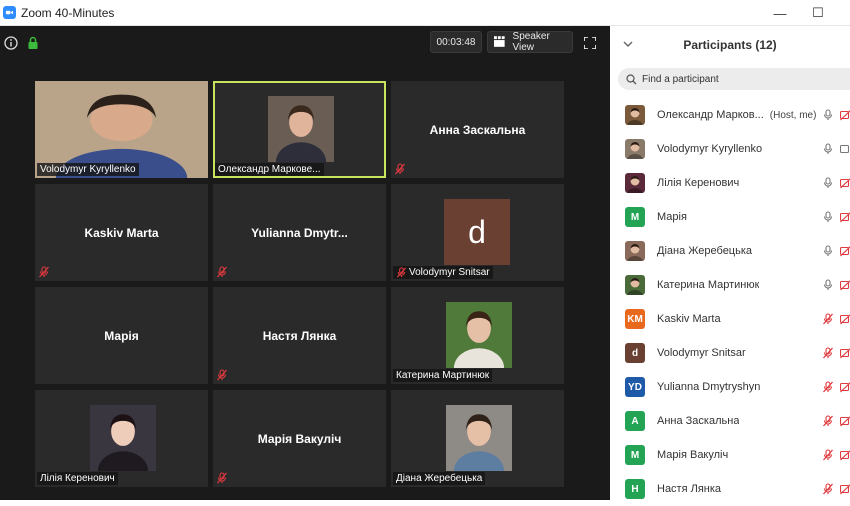 This screenshot has width=850, height=506. I want to click on tile-name: Настя Лянка, so click(299, 335).